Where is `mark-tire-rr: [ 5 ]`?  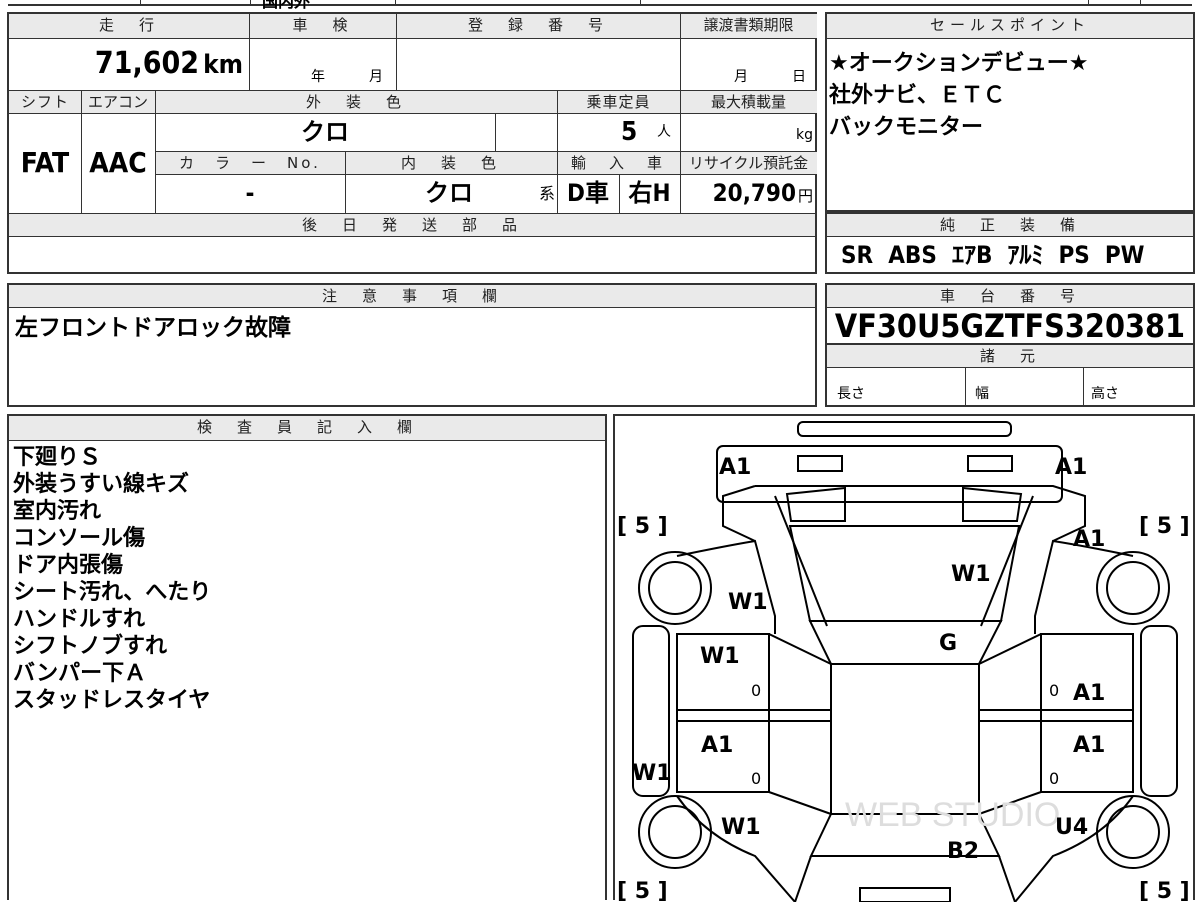
mark-tire-rr: [ 5 ] is located at coordinates (1164, 890).